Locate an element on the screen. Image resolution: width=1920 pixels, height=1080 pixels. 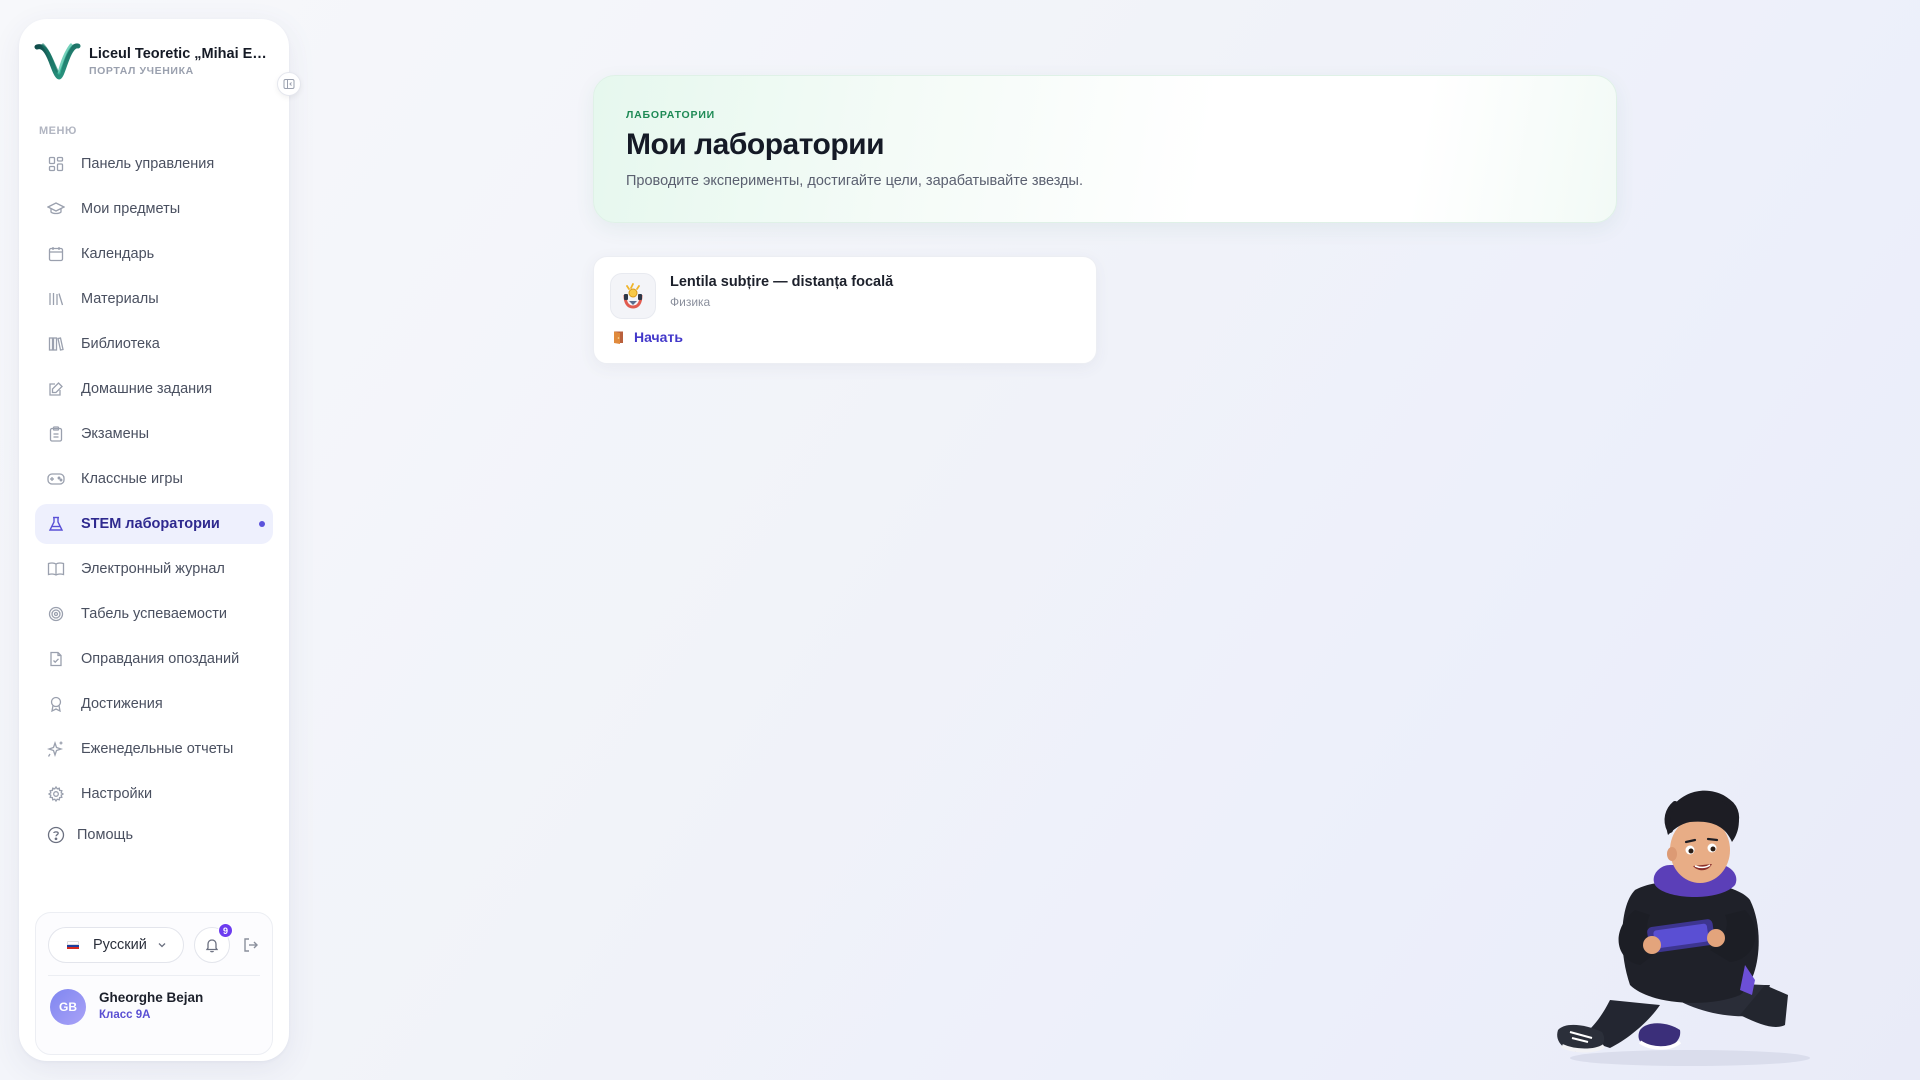
sidebar-item-report-card: Табель успеваемости is located at coordinates (154, 614).